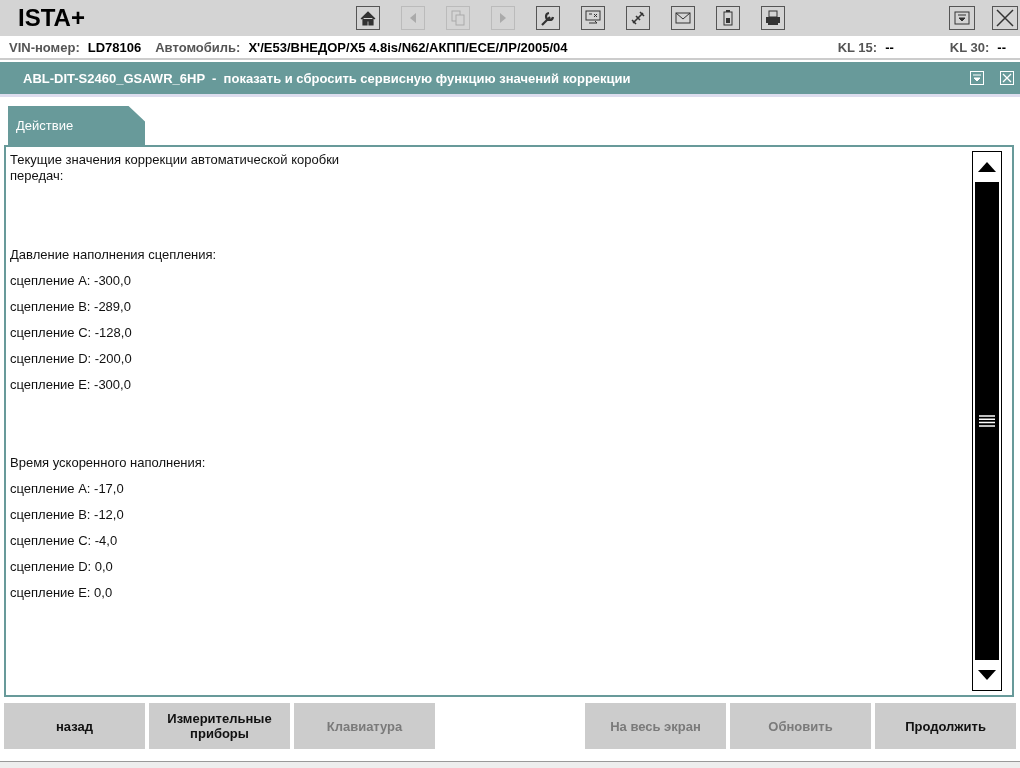 Image resolution: width=1020 pixels, height=768 pixels. I want to click on vehicle-value: X'/E53/ВНЕДОР/X5 4.8is/N62/АКПП/ECE/ЛР/2005/04, so click(408, 47).